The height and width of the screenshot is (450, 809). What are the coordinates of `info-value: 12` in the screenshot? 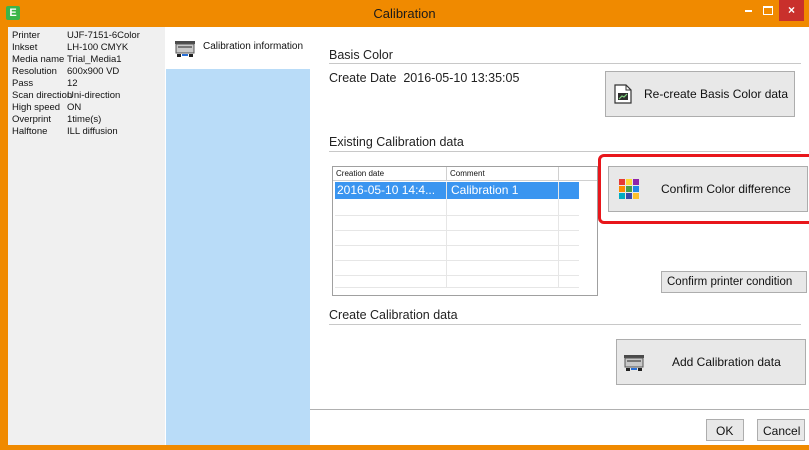 It's located at (72, 83).